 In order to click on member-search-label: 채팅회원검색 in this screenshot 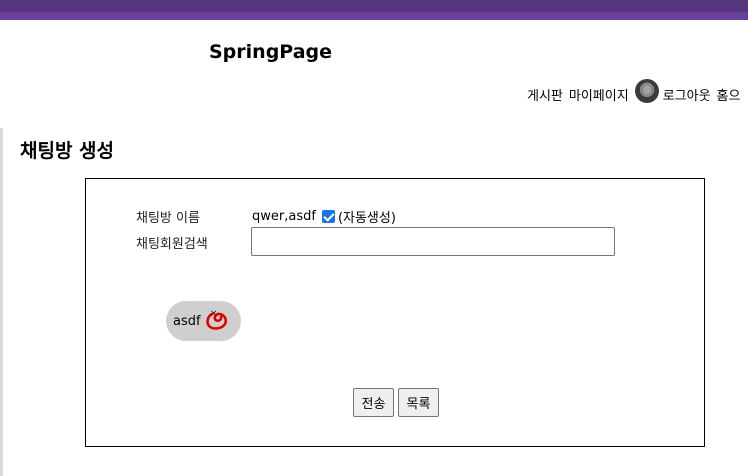, I will do `click(172, 244)`.